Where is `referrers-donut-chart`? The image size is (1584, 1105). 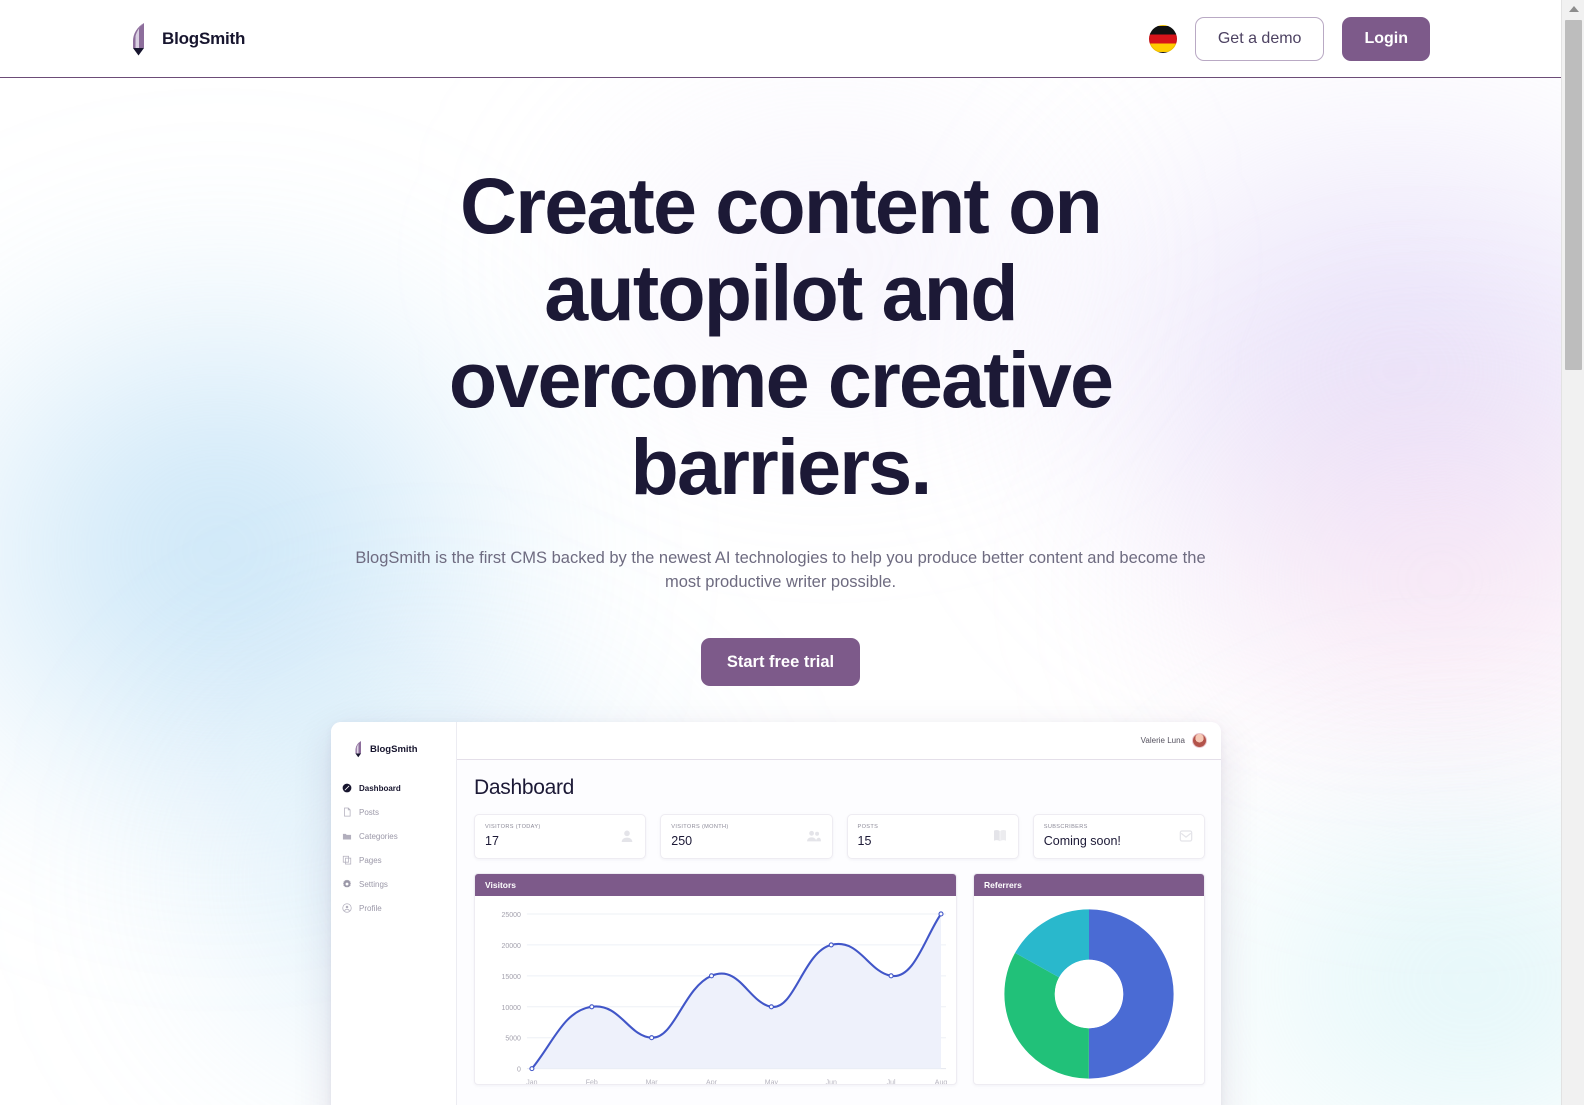 referrers-donut-chart is located at coordinates (1089, 994).